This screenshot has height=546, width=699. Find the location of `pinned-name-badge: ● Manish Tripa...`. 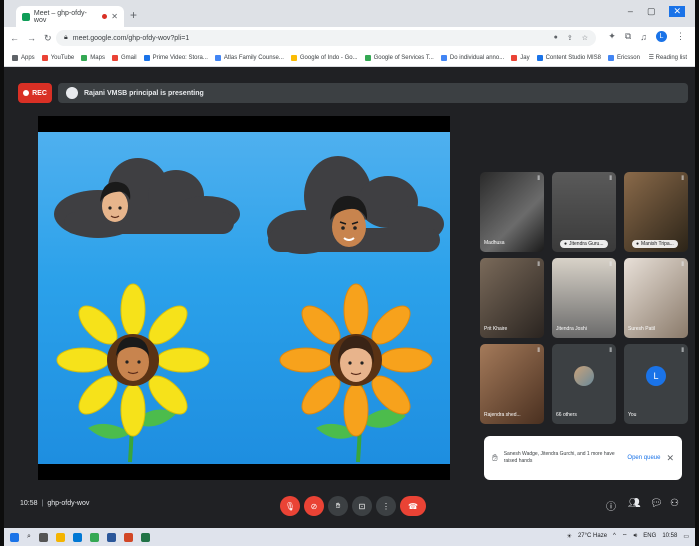

pinned-name-badge: ● Manish Tripa... is located at coordinates (655, 244).